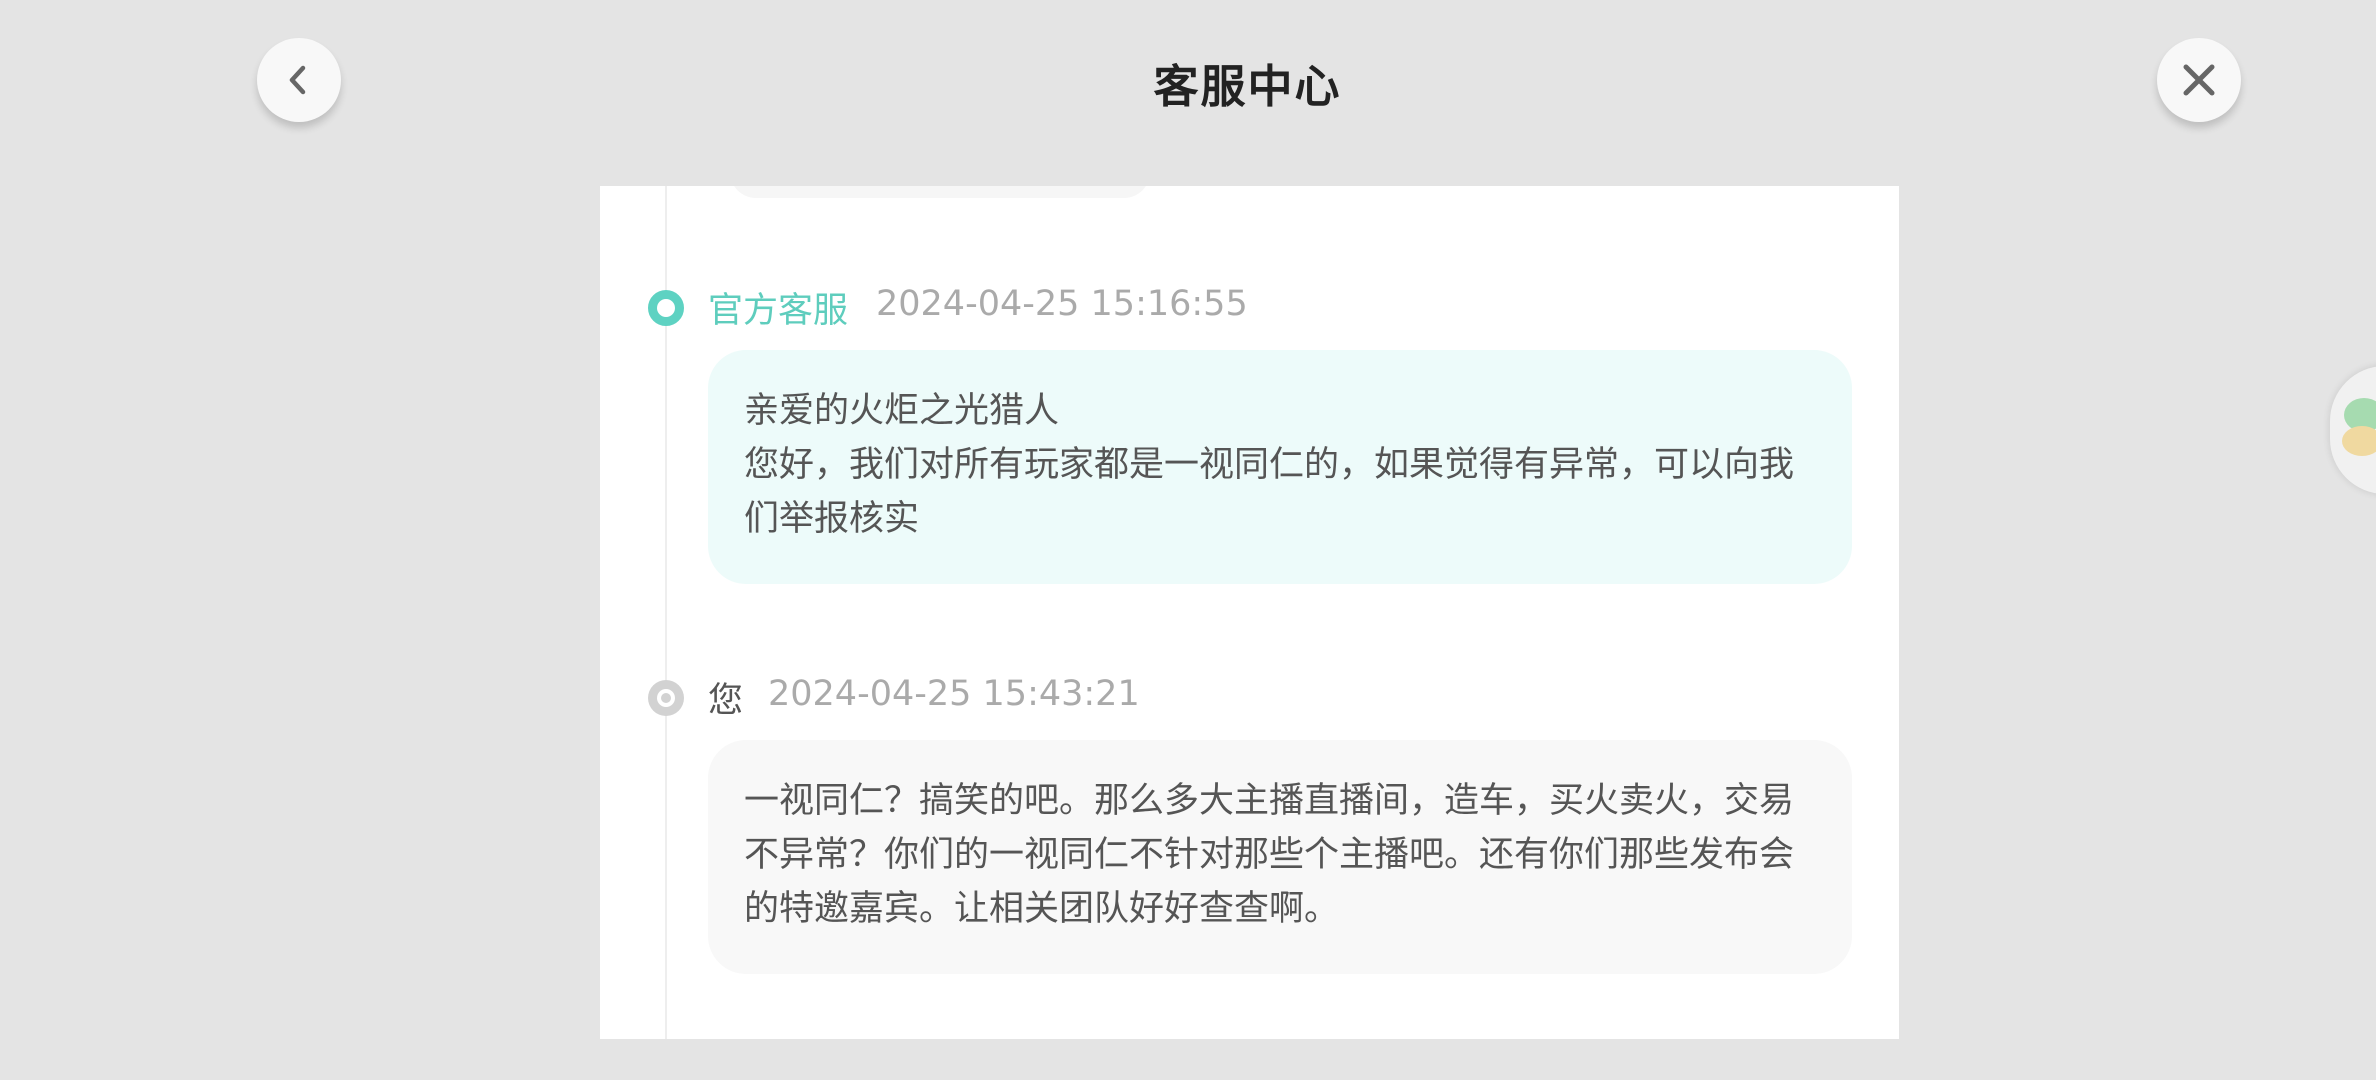 The height and width of the screenshot is (1080, 2376). I want to click on page-title: 客服中心, so click(1247, 86).